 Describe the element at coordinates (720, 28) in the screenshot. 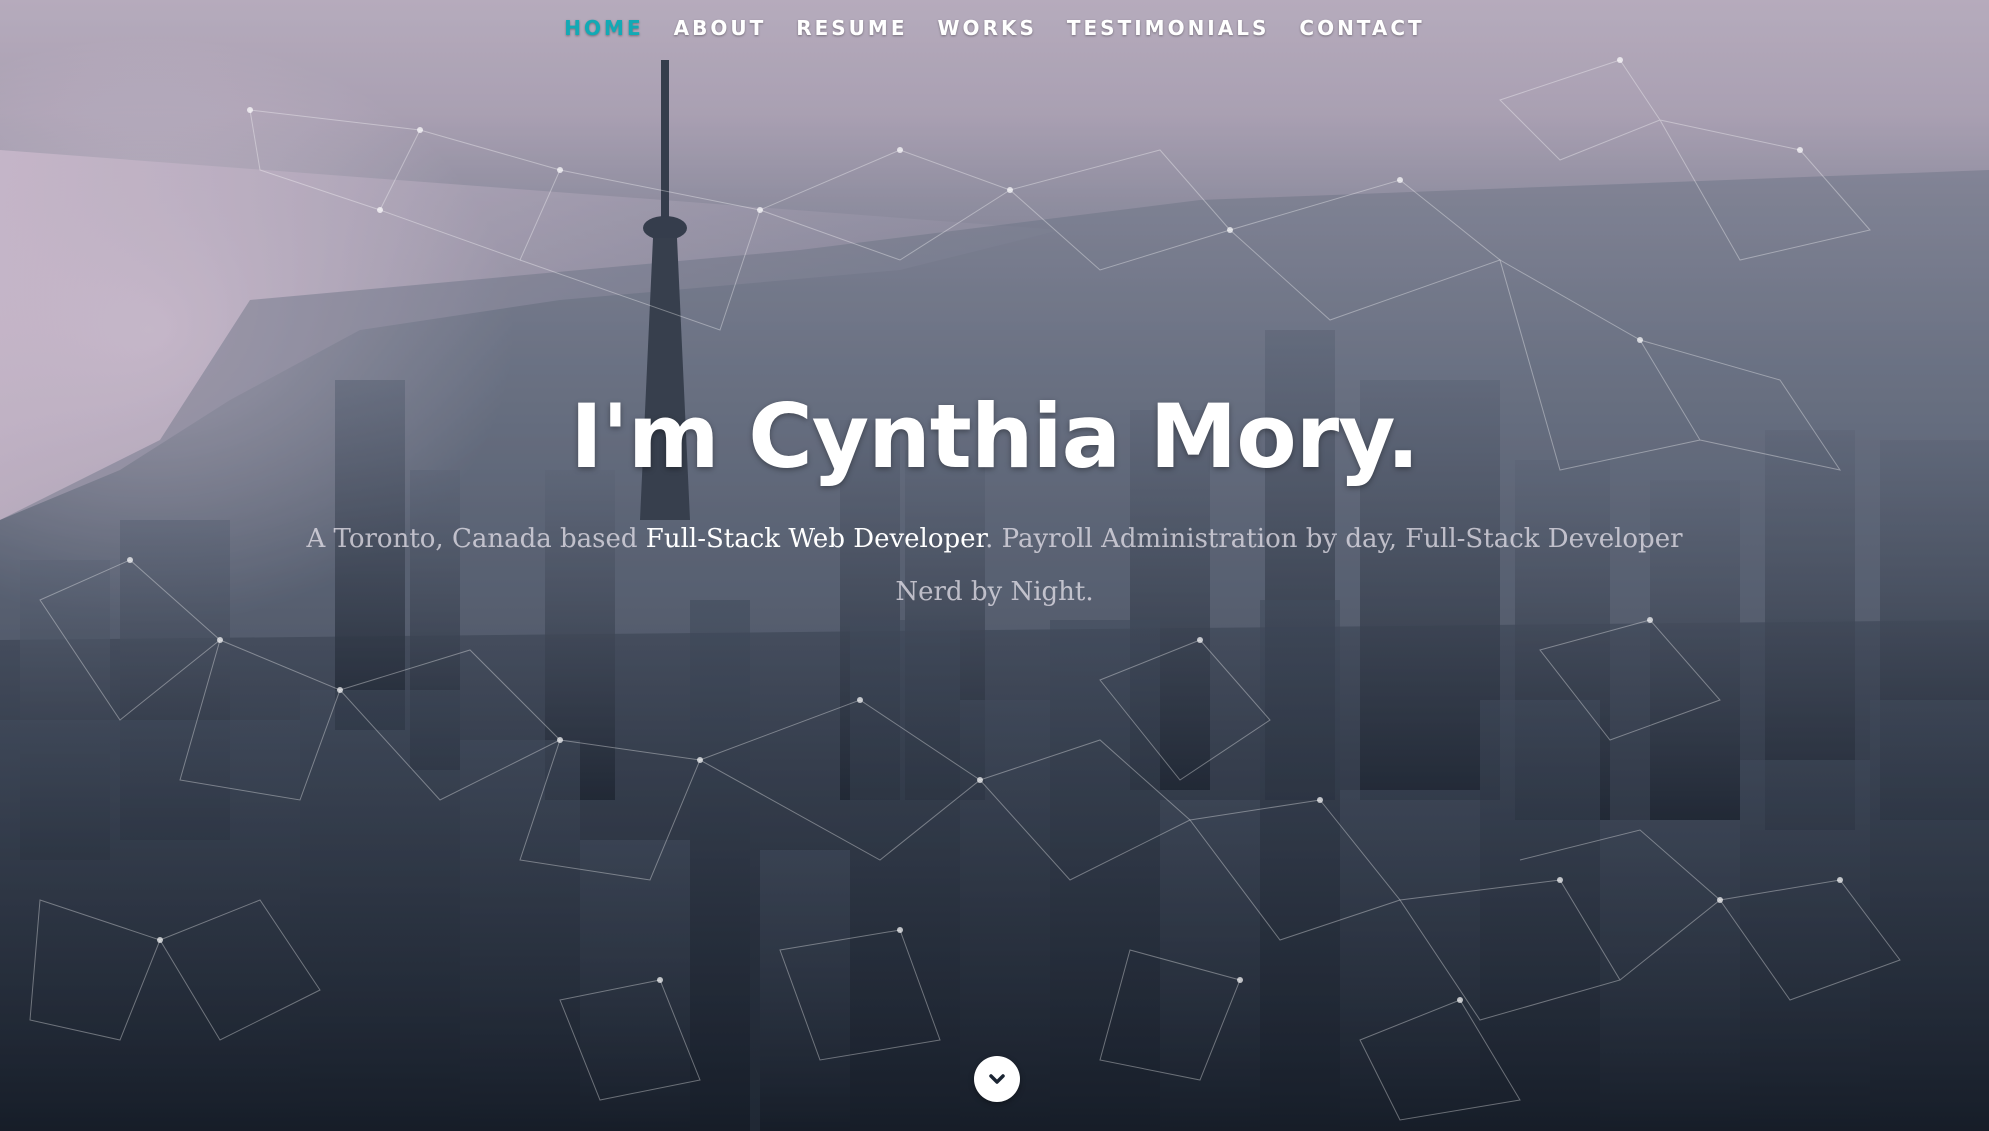

I see `nav-item-about: ABOUT` at that location.